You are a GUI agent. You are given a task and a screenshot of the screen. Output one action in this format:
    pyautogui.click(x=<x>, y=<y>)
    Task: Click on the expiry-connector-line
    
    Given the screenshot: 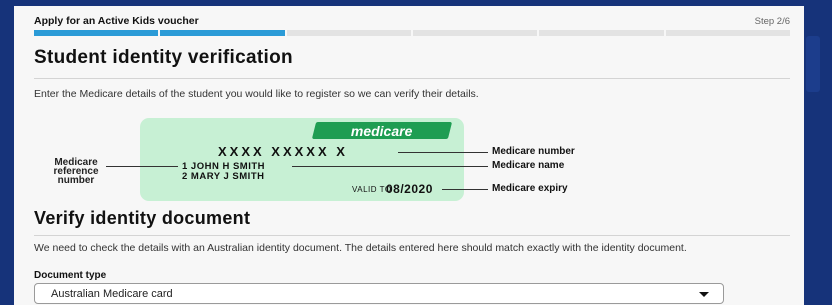 What is the action you would take?
    pyautogui.click(x=465, y=189)
    